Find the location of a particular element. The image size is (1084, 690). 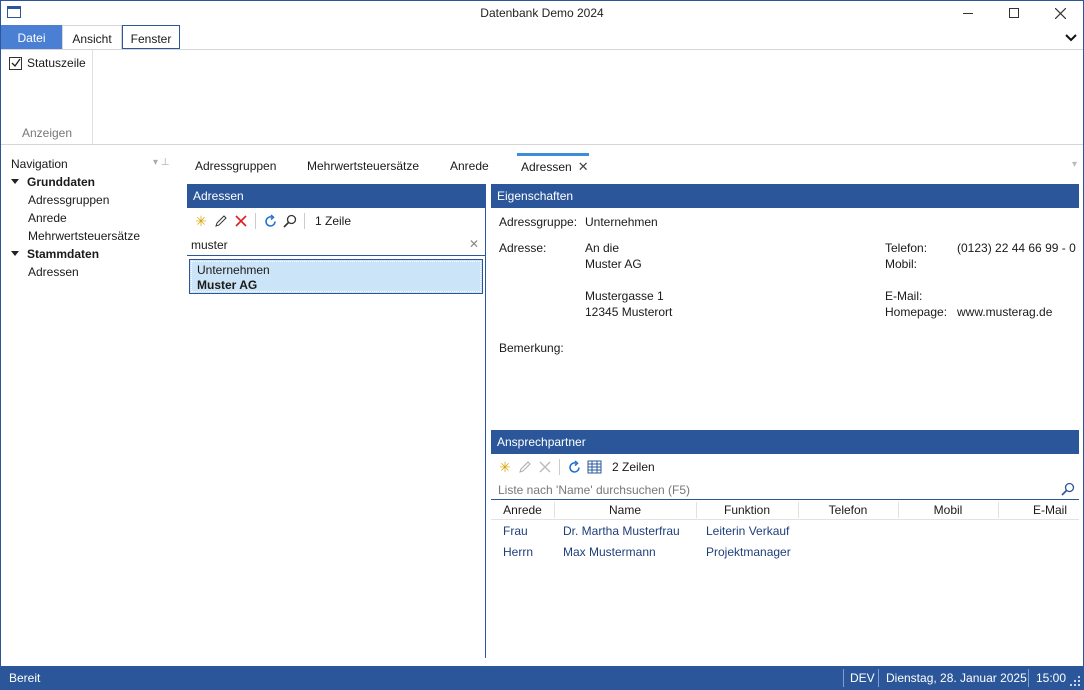

status-env: DEV is located at coordinates (862, 678).